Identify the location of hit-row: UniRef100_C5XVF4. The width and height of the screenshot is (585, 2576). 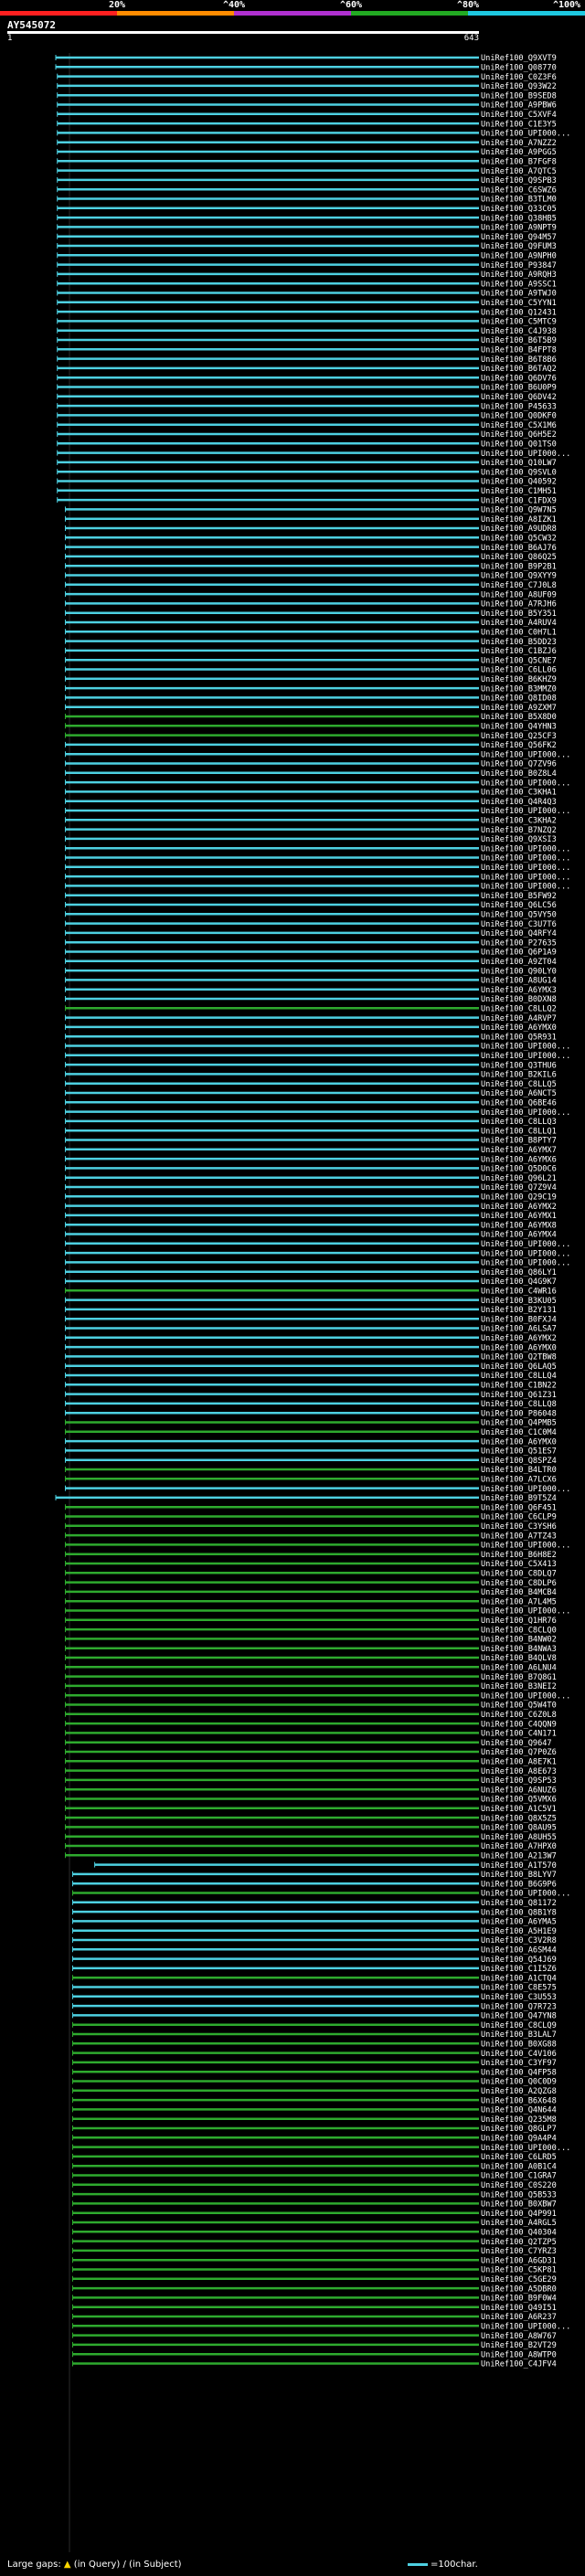
(307, 115).